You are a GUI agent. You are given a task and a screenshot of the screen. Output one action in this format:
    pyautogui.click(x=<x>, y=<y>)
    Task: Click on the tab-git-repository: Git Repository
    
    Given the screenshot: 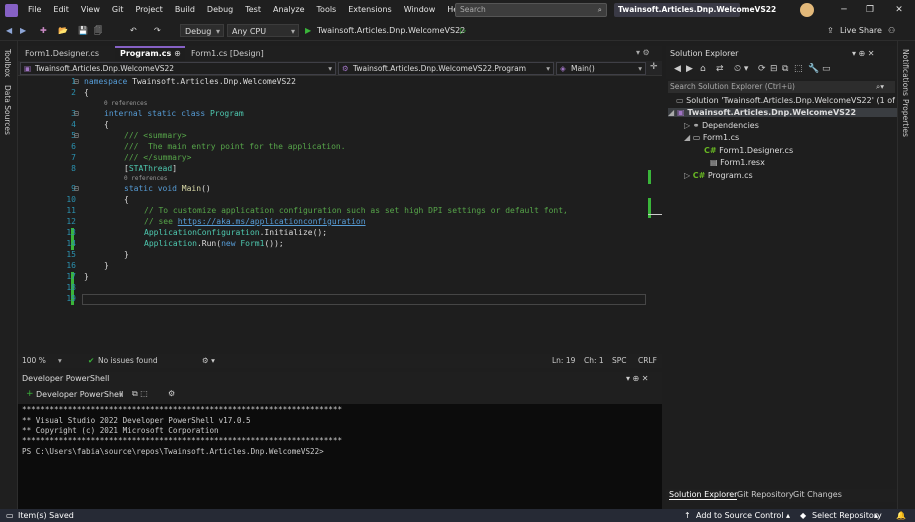 What is the action you would take?
    pyautogui.click(x=765, y=494)
    